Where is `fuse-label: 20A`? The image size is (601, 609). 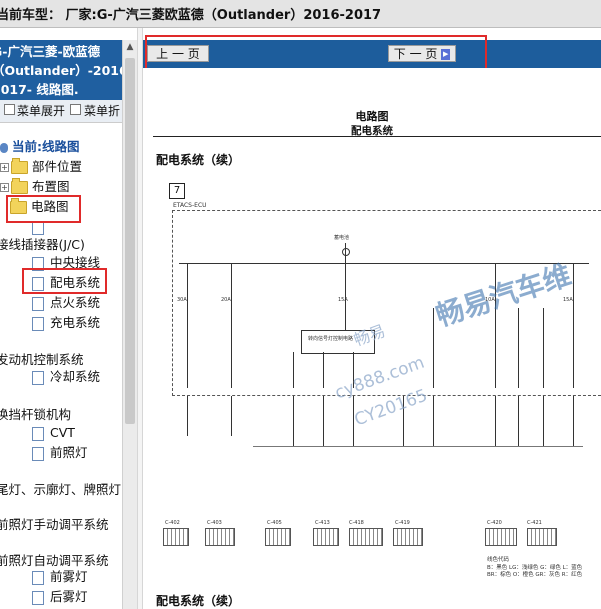 fuse-label: 20A is located at coordinates (226, 300).